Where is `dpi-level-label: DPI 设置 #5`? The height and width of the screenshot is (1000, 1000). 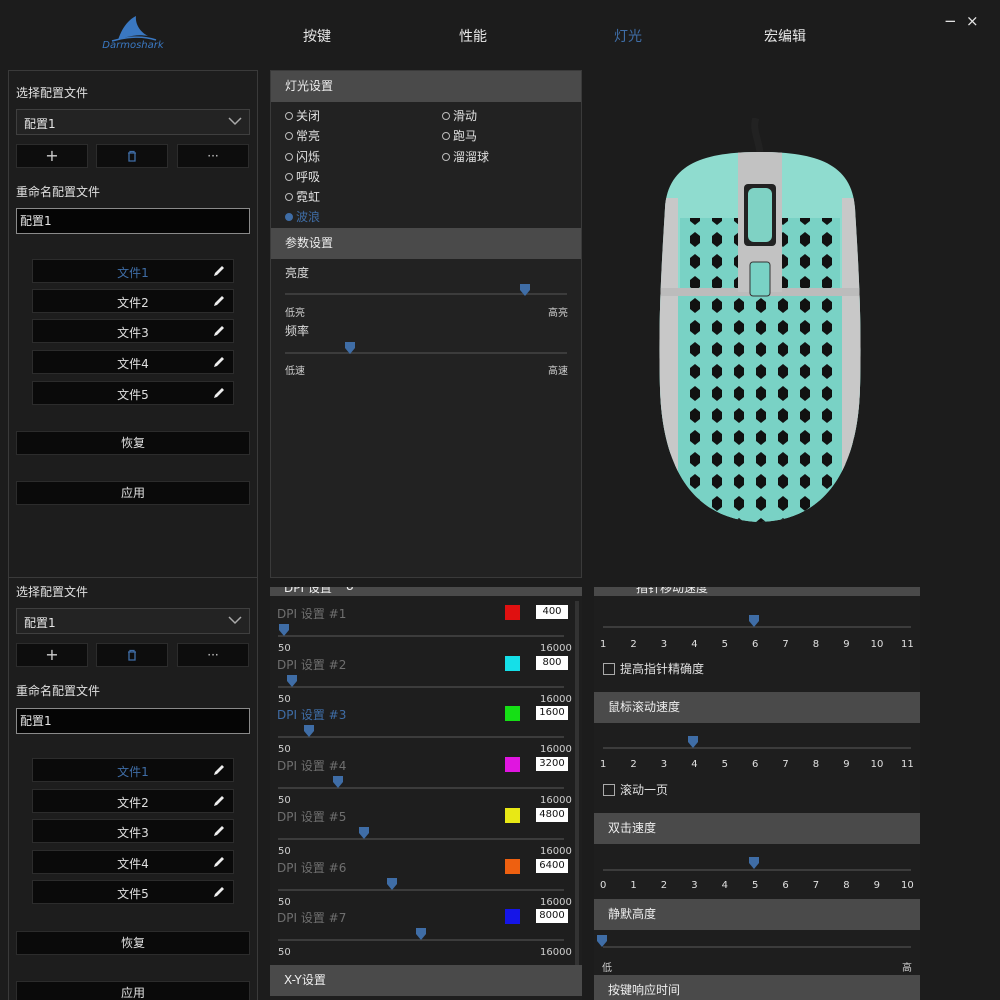 dpi-level-label: DPI 设置 #5 is located at coordinates (311, 816).